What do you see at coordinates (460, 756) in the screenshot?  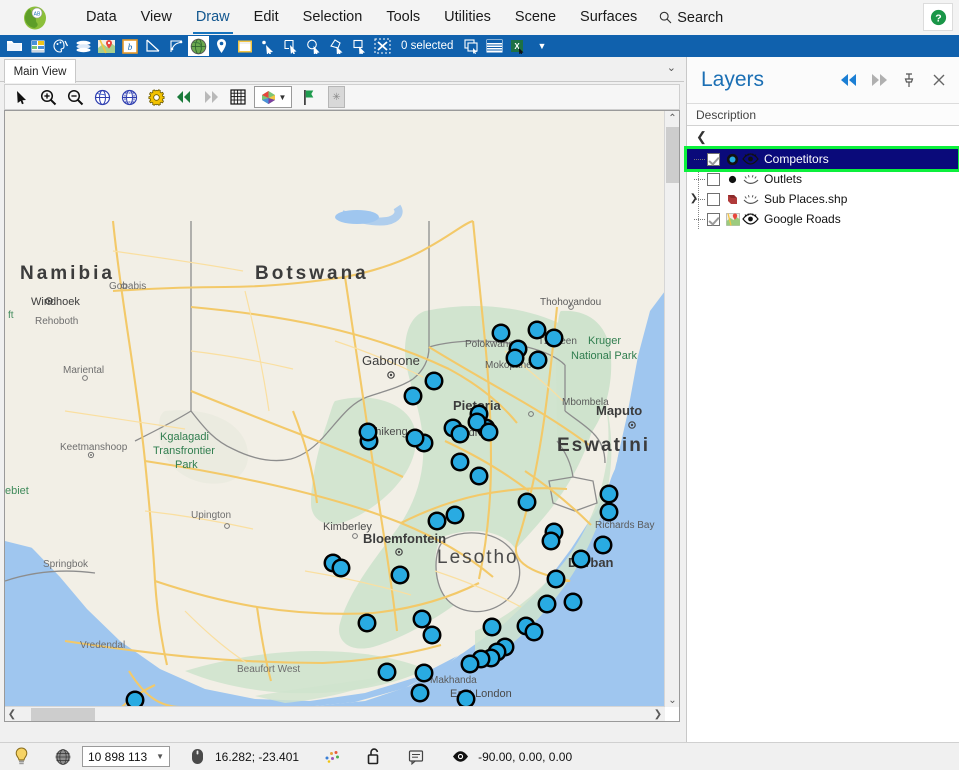 I see `eye-icon` at bounding box center [460, 756].